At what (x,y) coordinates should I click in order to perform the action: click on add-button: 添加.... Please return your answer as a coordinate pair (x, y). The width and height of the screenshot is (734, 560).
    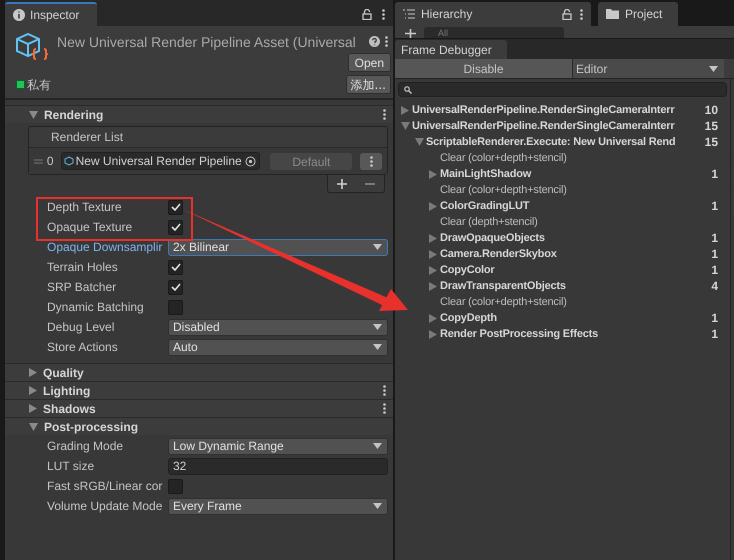
    Looking at the image, I should click on (368, 84).